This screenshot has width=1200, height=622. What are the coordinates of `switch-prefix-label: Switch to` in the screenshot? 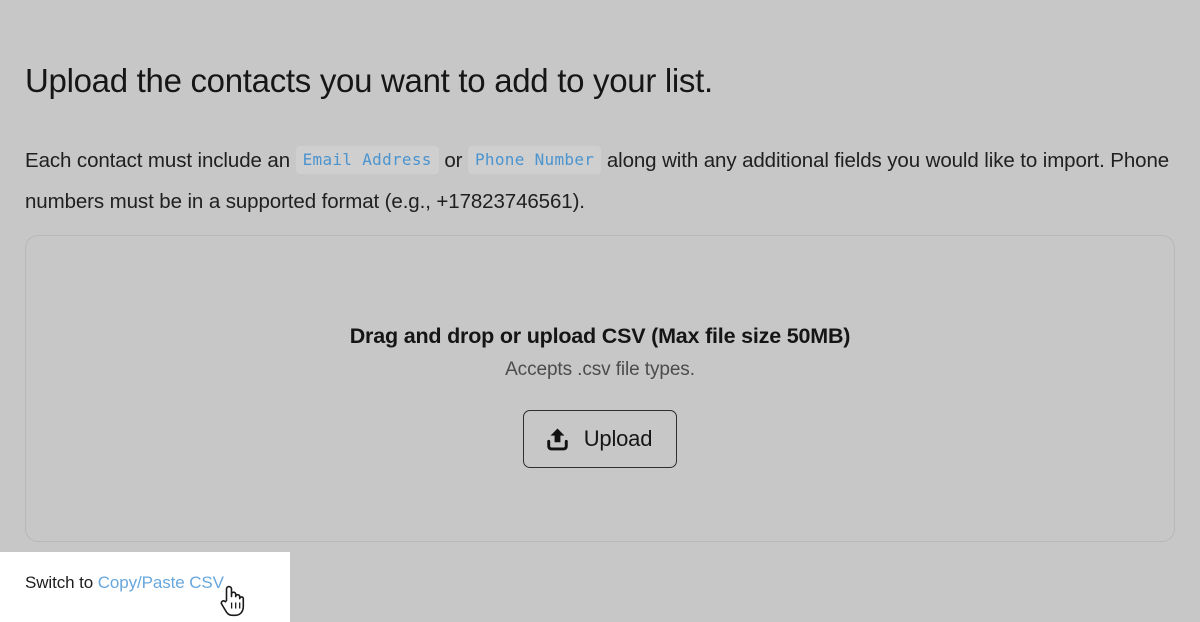 It's located at (59, 582).